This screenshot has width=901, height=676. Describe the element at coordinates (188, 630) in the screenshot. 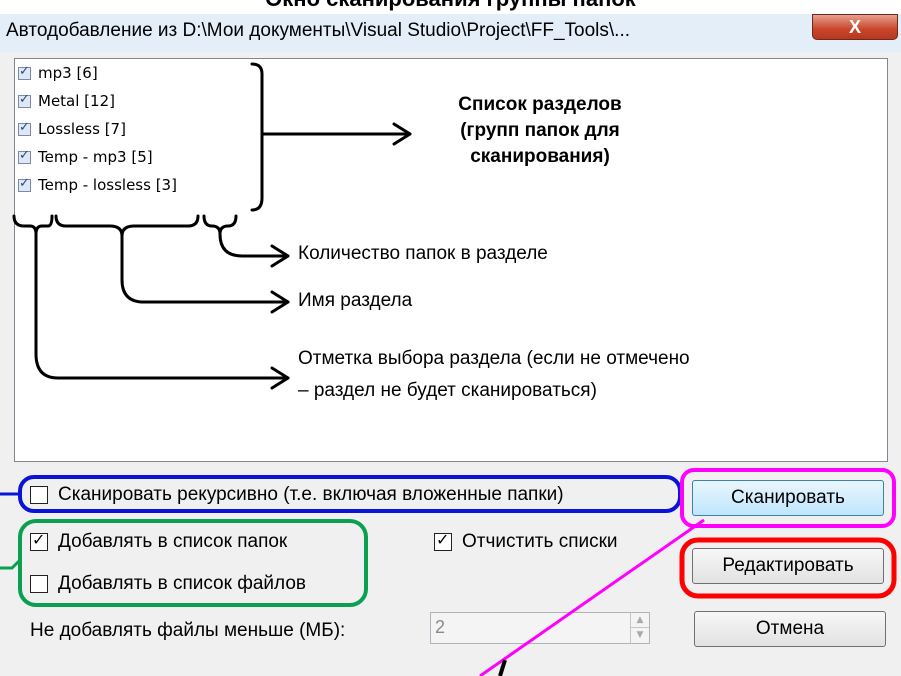

I see `min-size-label: Не добавлять файлы меньше (МБ):` at that location.